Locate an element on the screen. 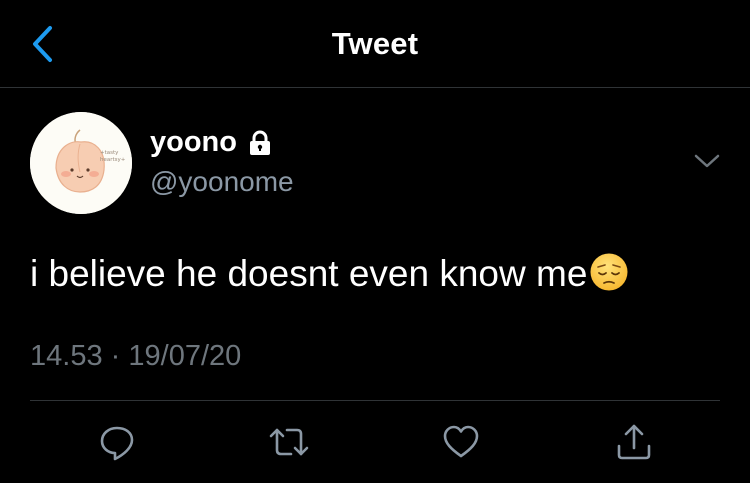 Image resolution: width=750 pixels, height=483 pixels. heart-icon is located at coordinates (461, 444).